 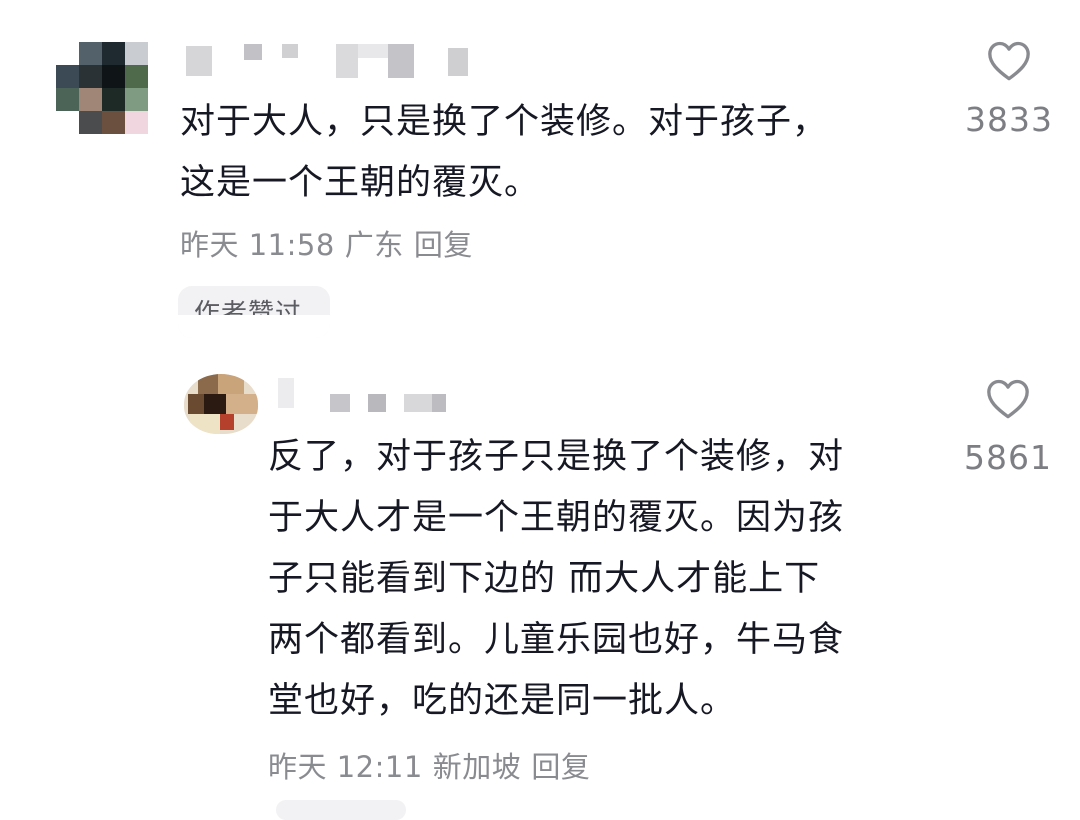 I want to click on comment-location: 广东, so click(x=374, y=245).